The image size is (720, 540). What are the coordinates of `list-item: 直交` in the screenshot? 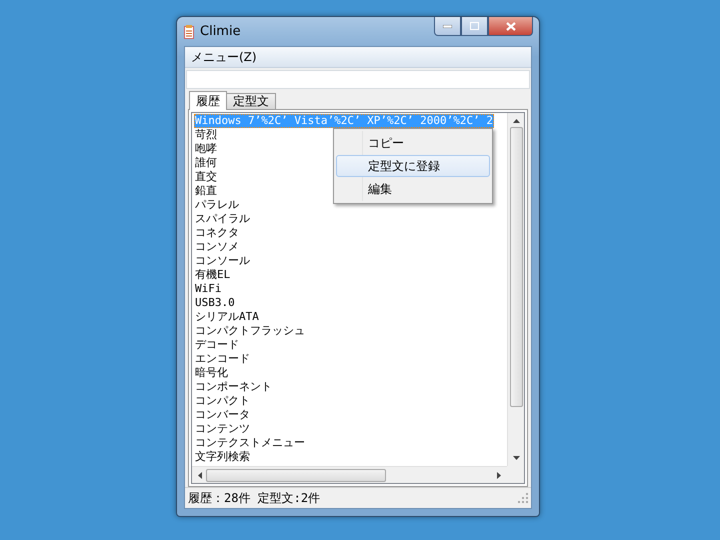 It's located at (206, 177).